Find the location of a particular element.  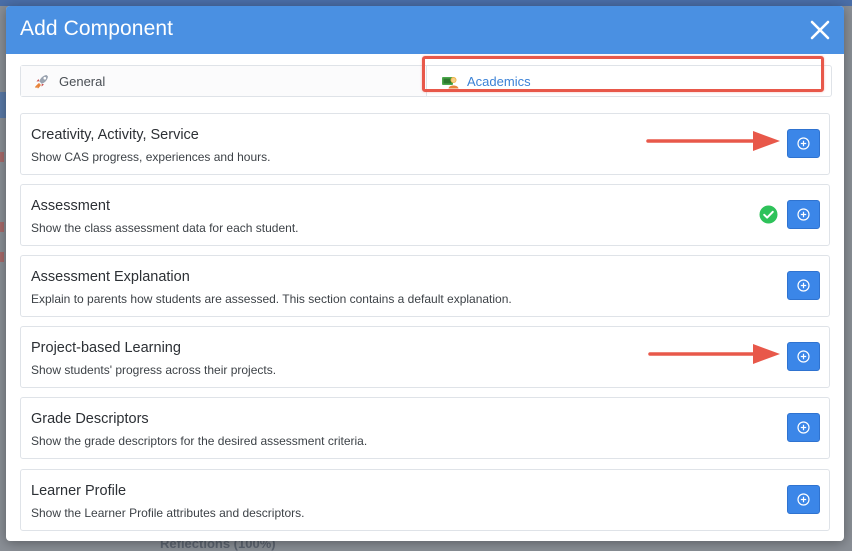

component-title: Project-based Learning is located at coordinates (106, 348).